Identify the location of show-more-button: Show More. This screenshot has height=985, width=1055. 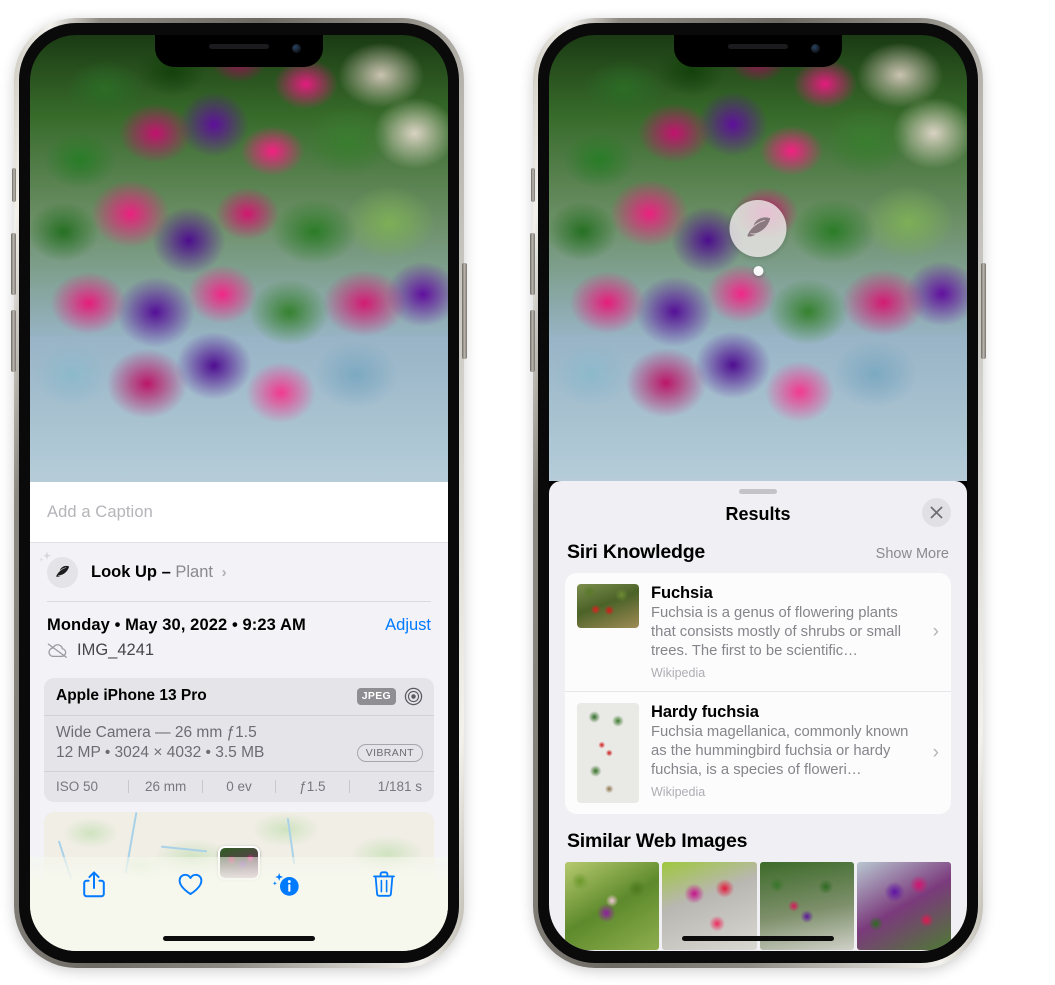
(912, 554).